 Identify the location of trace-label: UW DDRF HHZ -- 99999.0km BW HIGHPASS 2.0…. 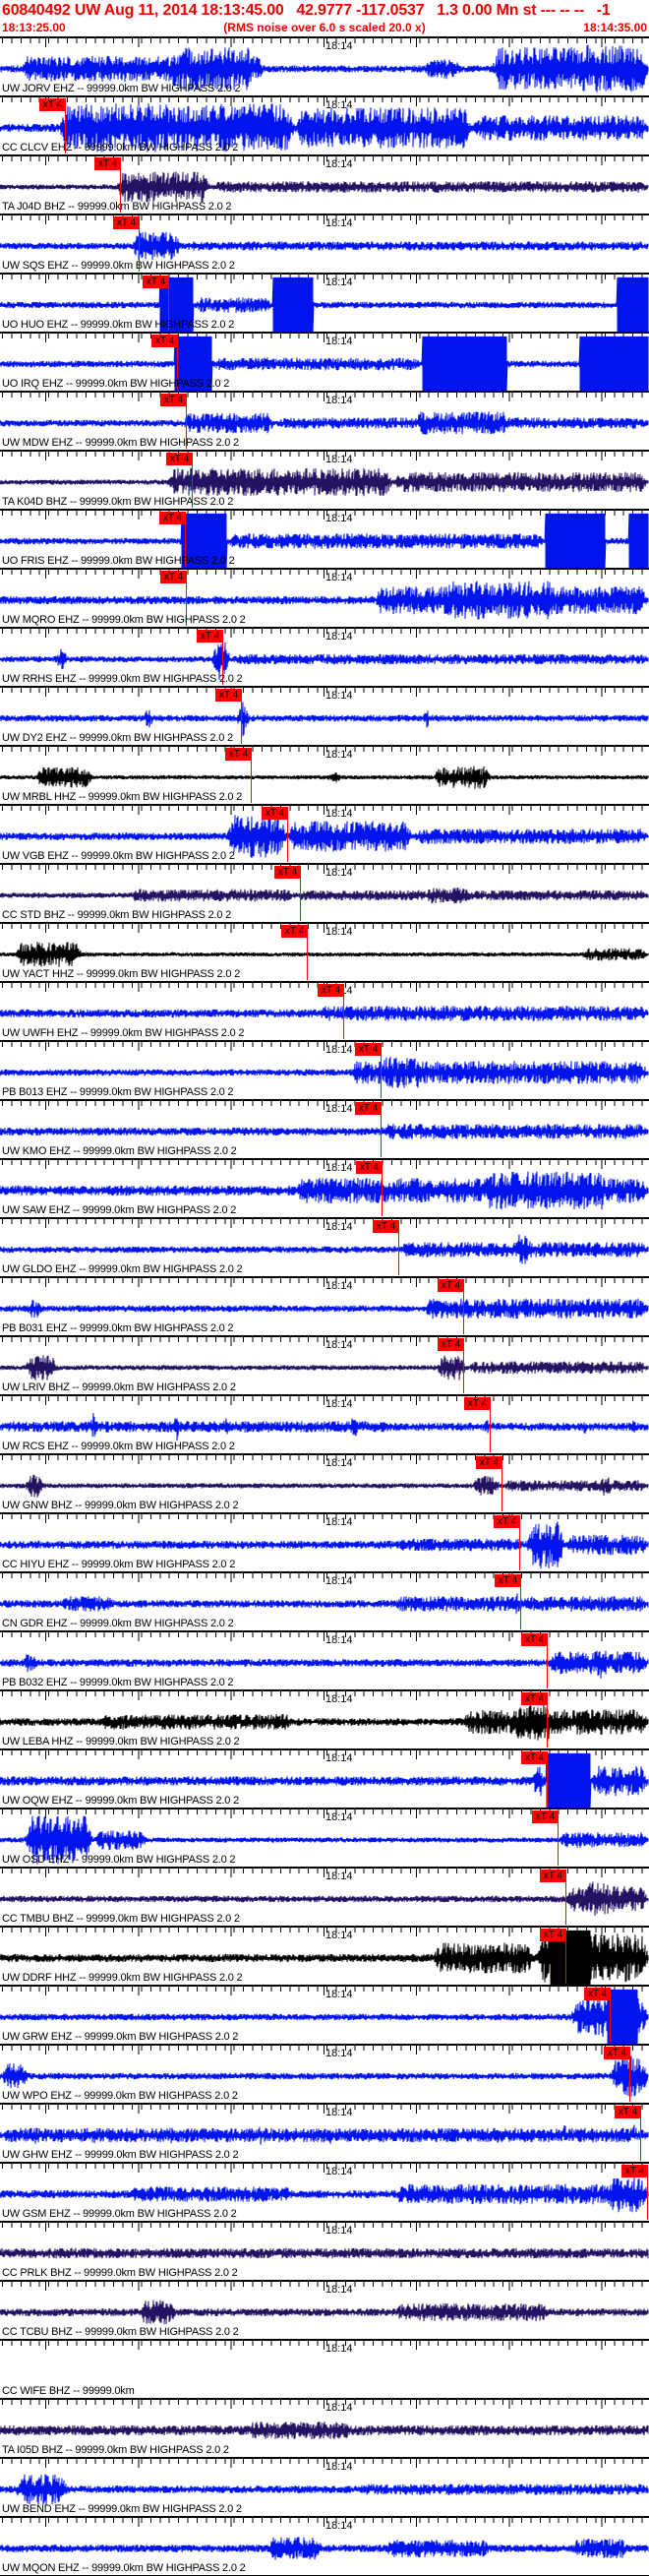
(122, 1978).